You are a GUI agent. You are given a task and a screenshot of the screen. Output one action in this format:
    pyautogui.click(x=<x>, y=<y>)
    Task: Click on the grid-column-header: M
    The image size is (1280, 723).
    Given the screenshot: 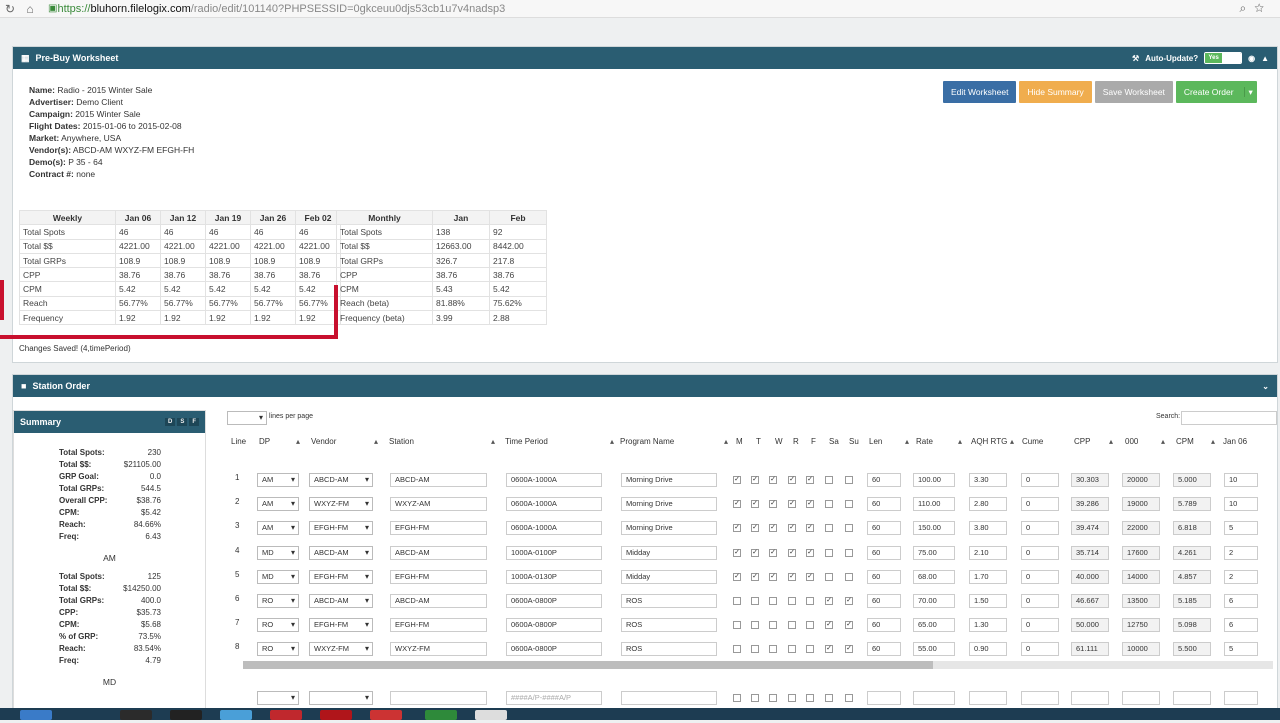 What is the action you would take?
    pyautogui.click(x=739, y=441)
    